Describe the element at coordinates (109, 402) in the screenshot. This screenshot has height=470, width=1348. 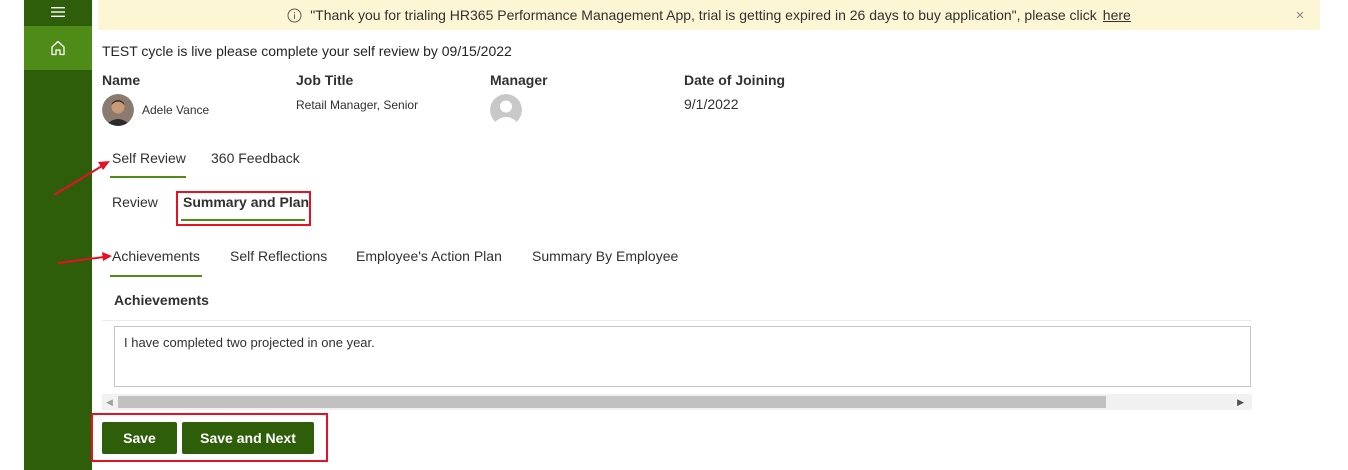
I see `scroll-left-icon: ◀` at that location.